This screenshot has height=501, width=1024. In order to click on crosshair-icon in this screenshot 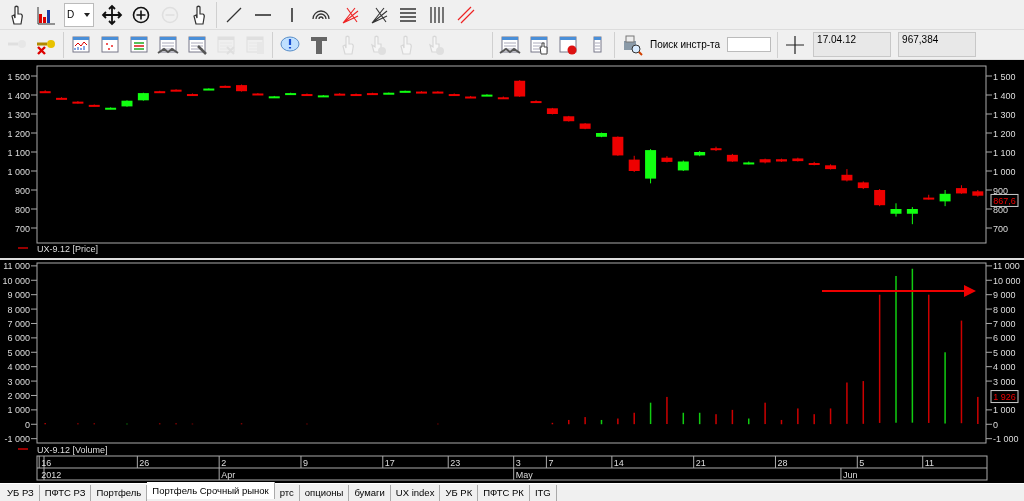, I will do `click(795, 44)`.